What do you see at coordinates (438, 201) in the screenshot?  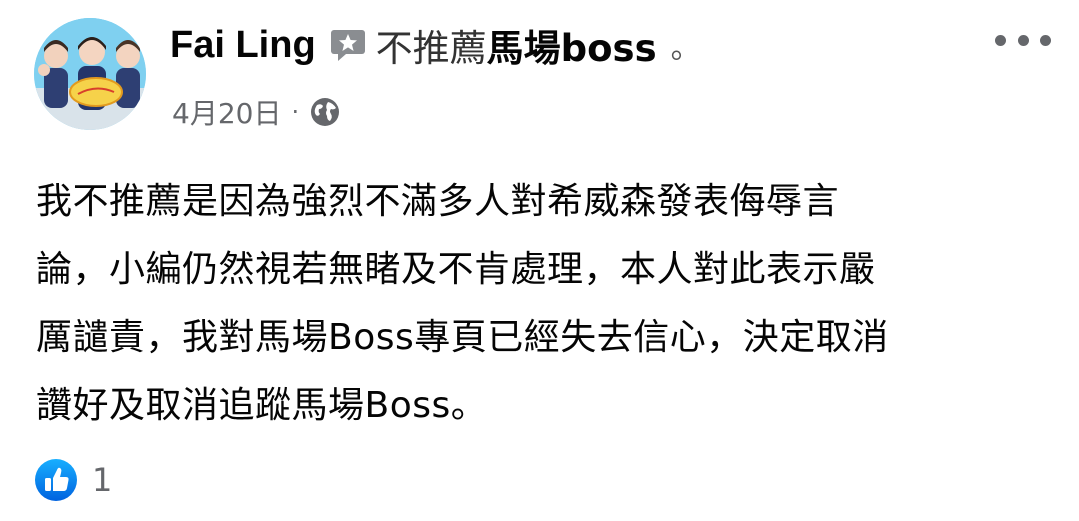 I see `post-text-line: 我不推薦是因為強烈不滿多人對希威森發表侮辱言` at bounding box center [438, 201].